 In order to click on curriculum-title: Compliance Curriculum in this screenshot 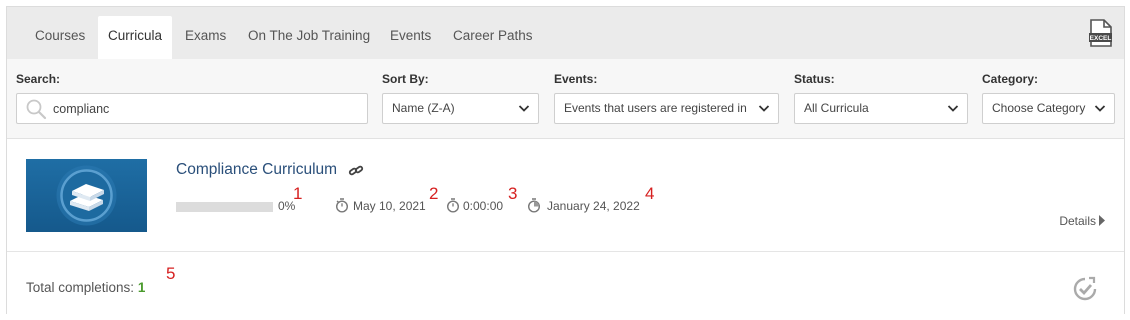, I will do `click(256, 170)`.